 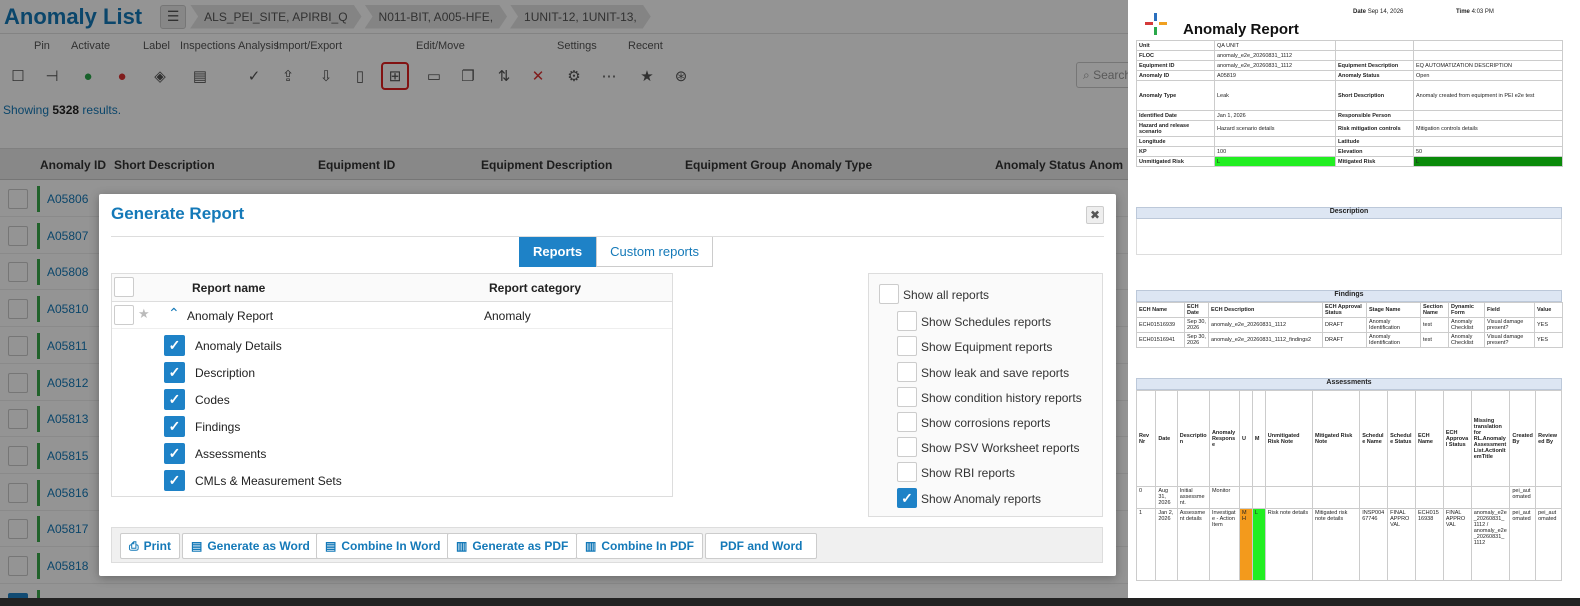 I want to click on findings-cell: ECH01516941, so click(x=1160, y=340).